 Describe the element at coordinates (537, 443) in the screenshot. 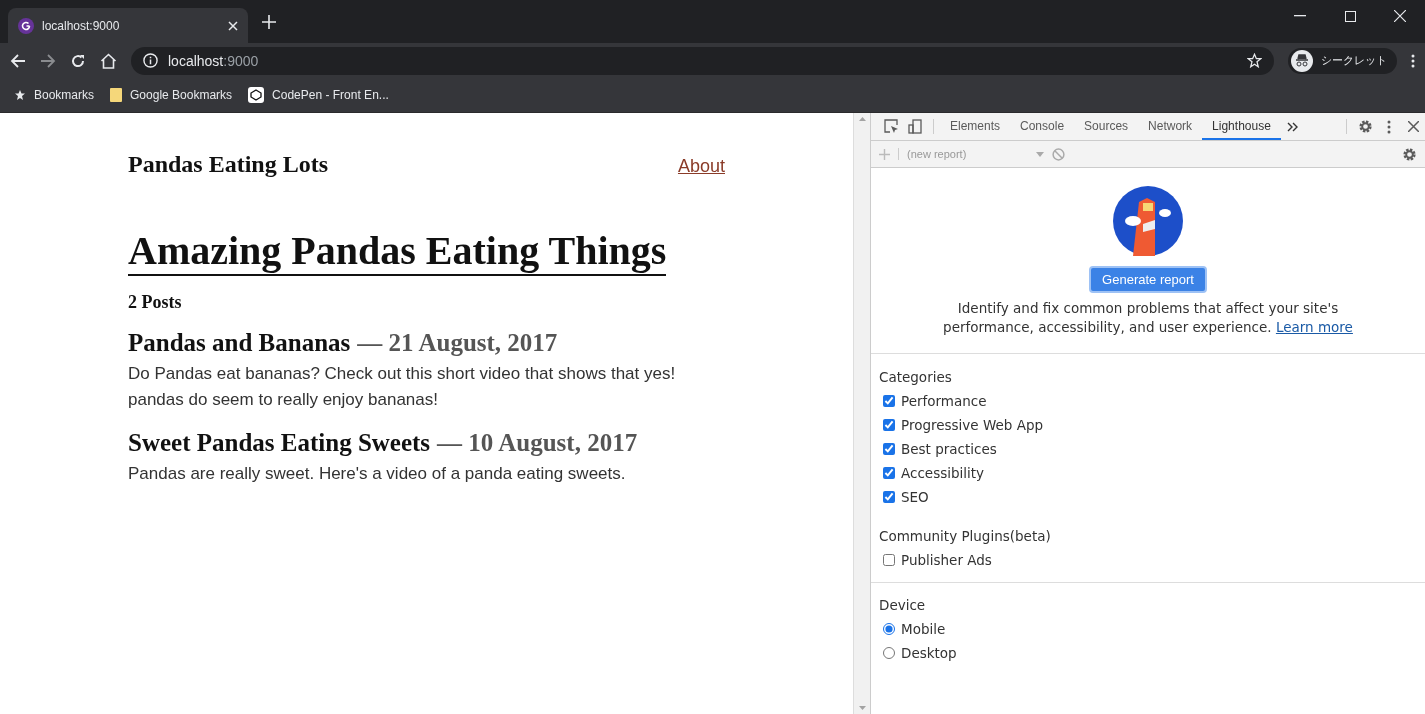

I see `post-date: — 10 August, 2017` at that location.